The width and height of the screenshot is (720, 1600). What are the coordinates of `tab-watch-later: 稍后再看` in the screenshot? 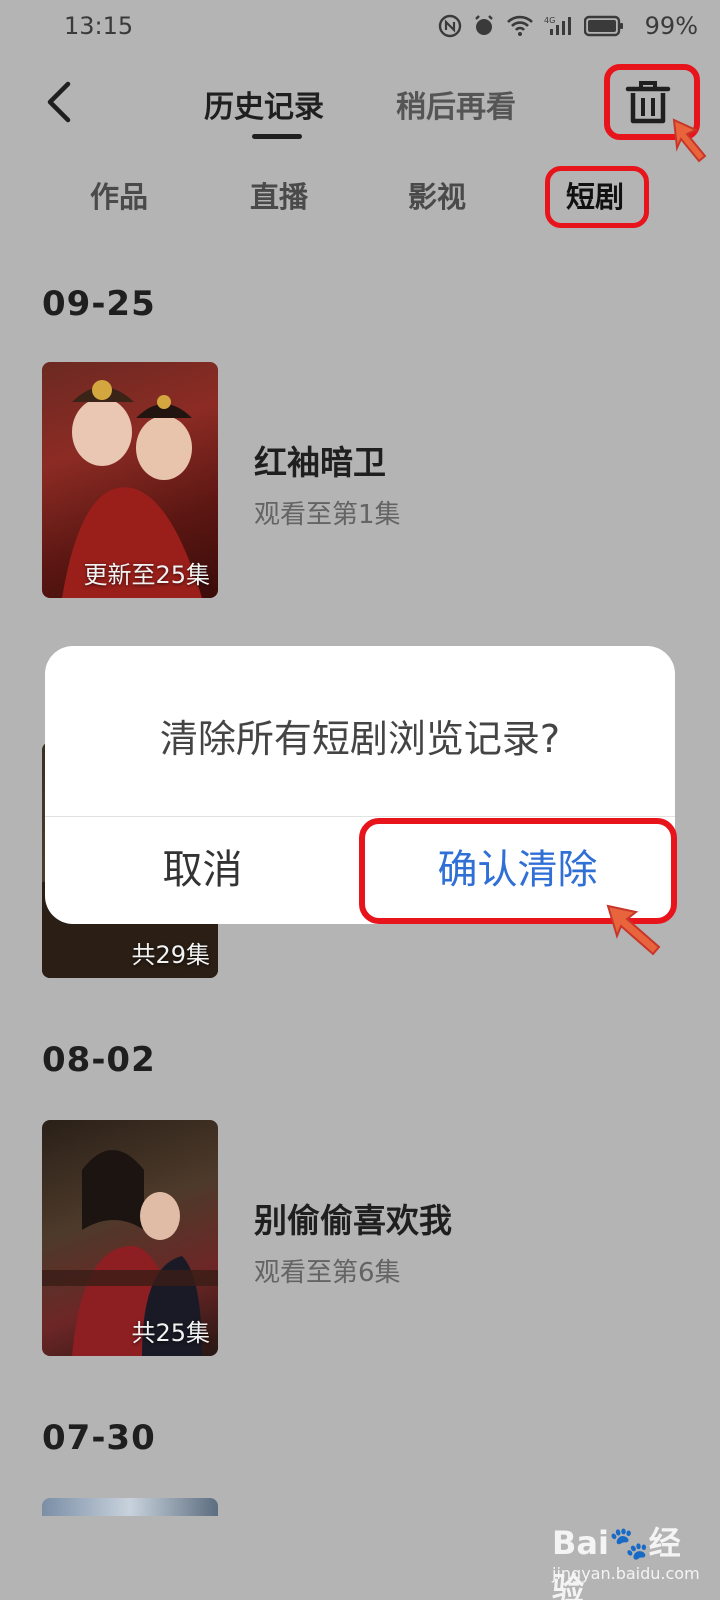 It's located at (456, 104).